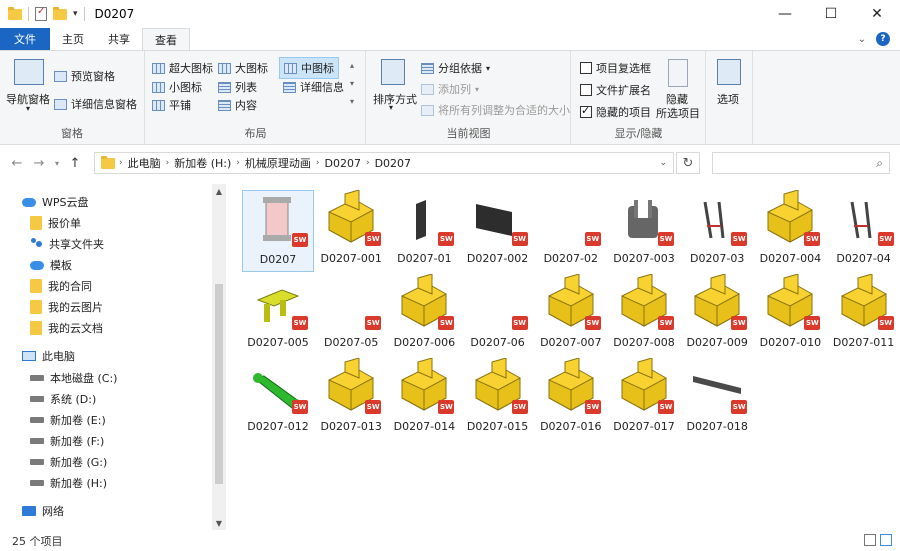  I want to click on file-item: SW D0207-012, so click(278, 399).